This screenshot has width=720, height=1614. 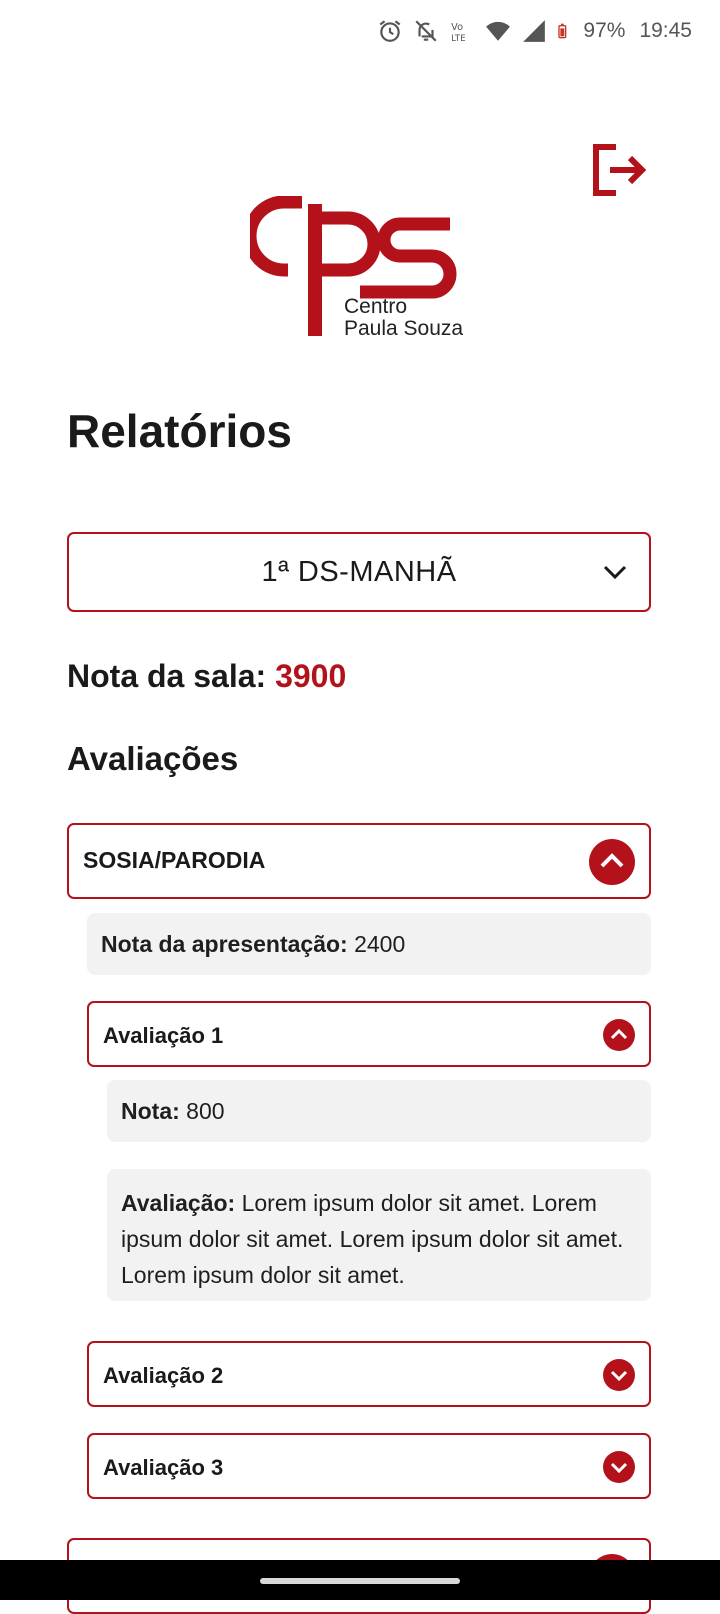 I want to click on evaluation-1-score-value: 800, so click(x=205, y=1111).